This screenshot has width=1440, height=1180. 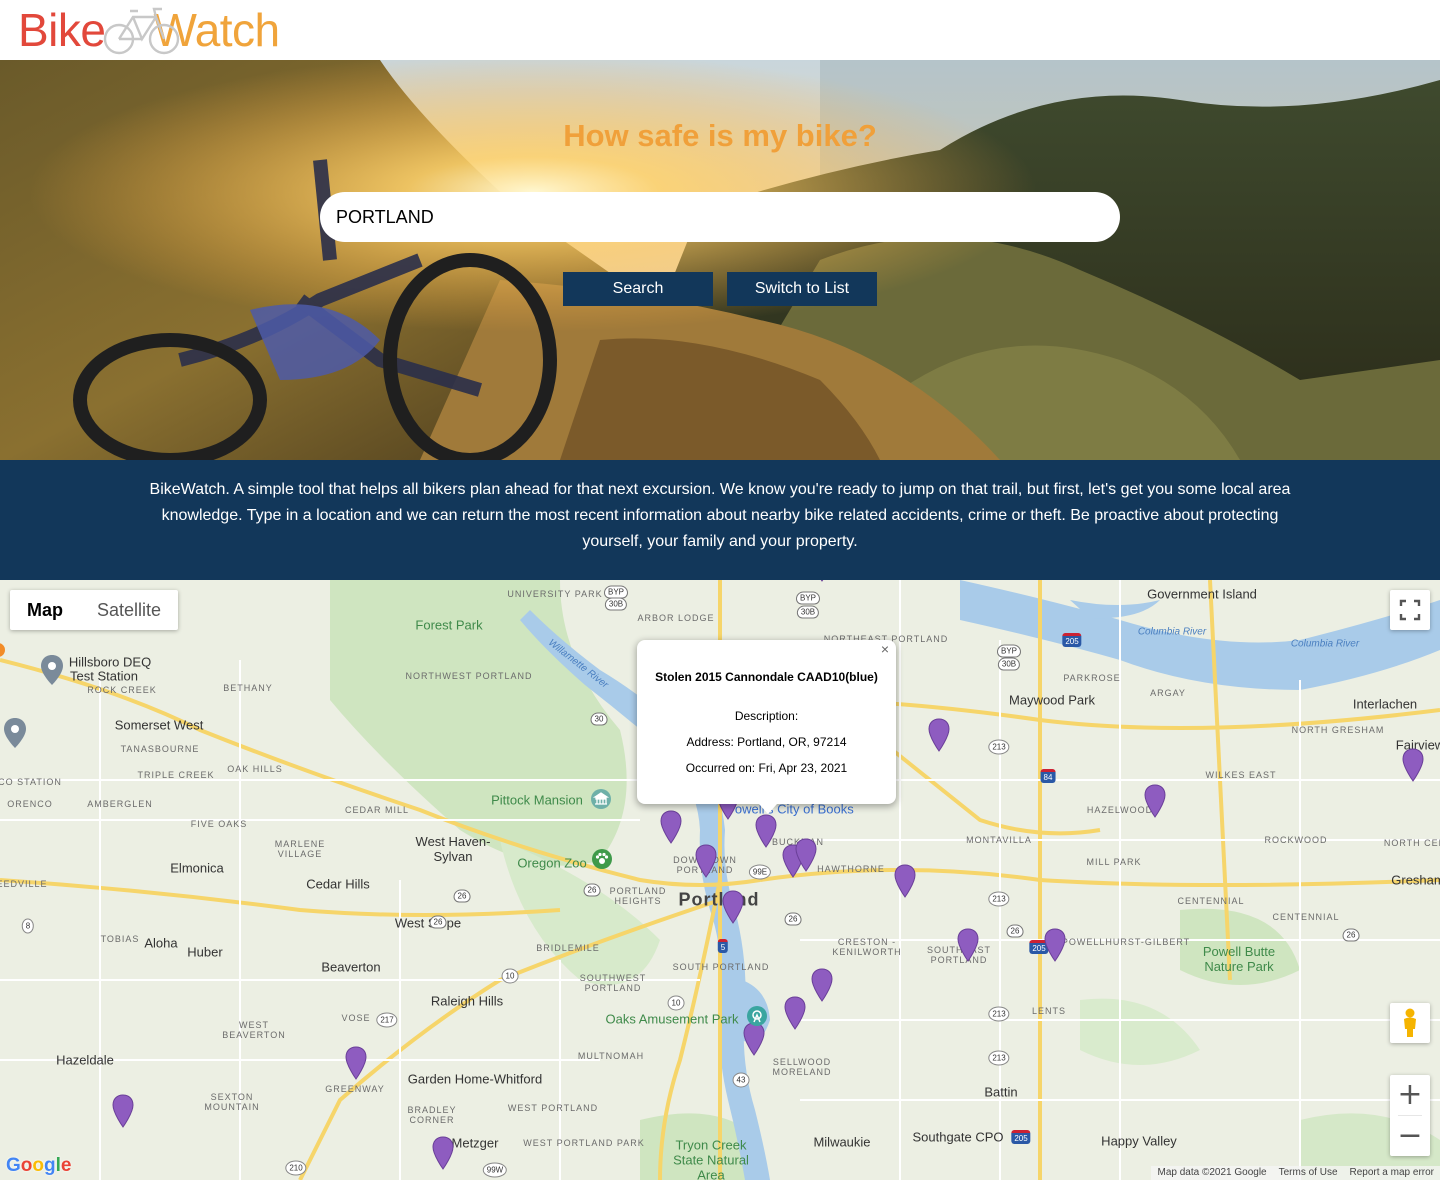 I want to click on address-label: Address:, so click(x=710, y=742).